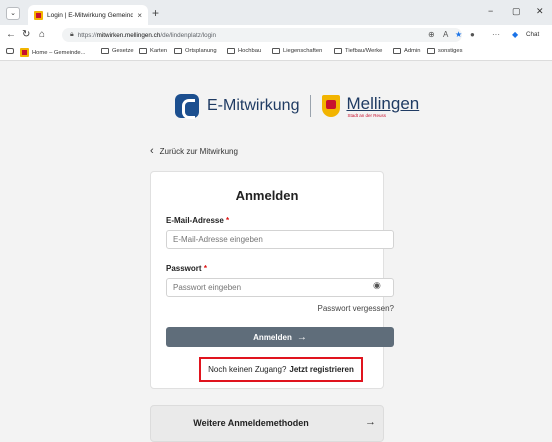 Image resolution: width=552 pixels, height=442 pixels. Describe the element at coordinates (26, 35) in the screenshot. I see `reload-icon: ↻` at that location.